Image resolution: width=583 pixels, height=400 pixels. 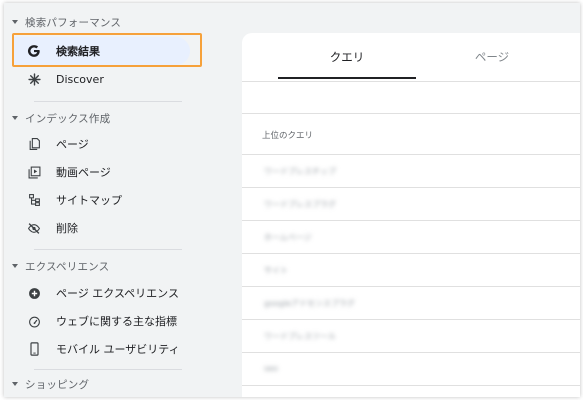 What do you see at coordinates (411, 171) in the screenshot?
I see `table-row: ワードプレスチップ` at bounding box center [411, 171].